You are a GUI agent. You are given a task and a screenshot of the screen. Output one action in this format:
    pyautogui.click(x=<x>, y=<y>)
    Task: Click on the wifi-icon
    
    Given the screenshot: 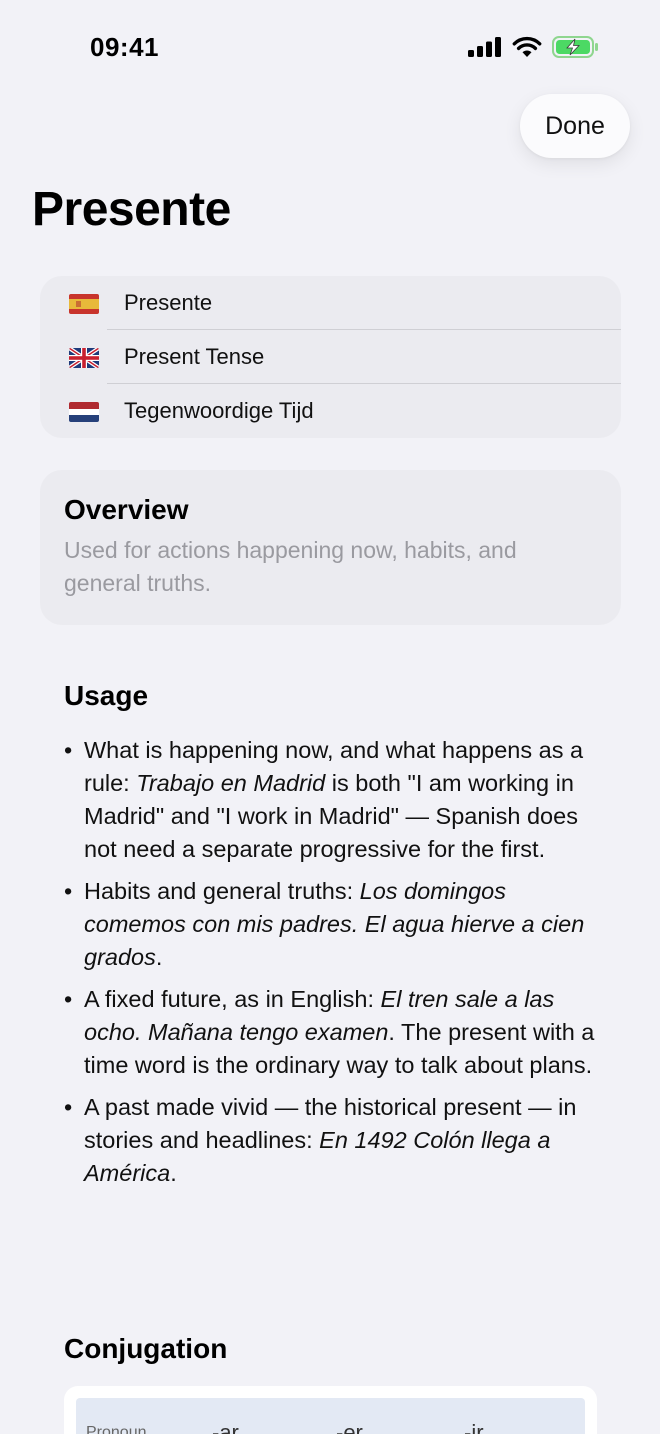 What is the action you would take?
    pyautogui.click(x=527, y=46)
    